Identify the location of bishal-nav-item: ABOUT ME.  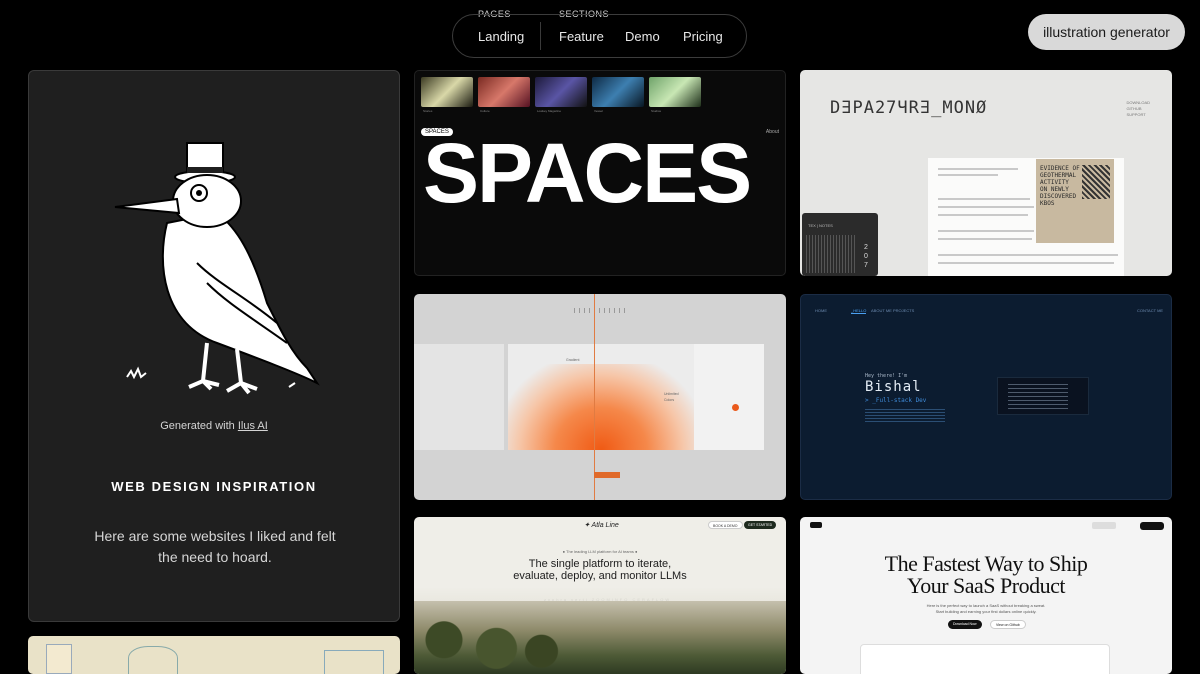
(881, 310).